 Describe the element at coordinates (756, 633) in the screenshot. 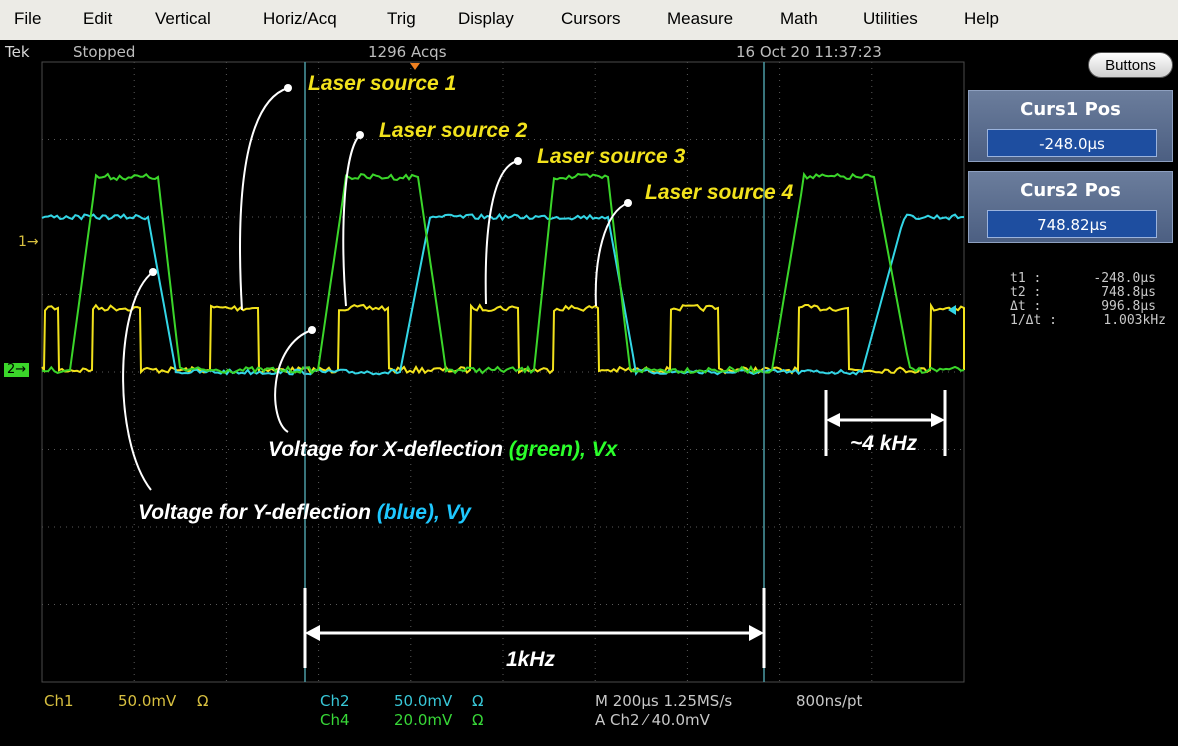

I see `freq-1khz-arrowhead-right` at that location.